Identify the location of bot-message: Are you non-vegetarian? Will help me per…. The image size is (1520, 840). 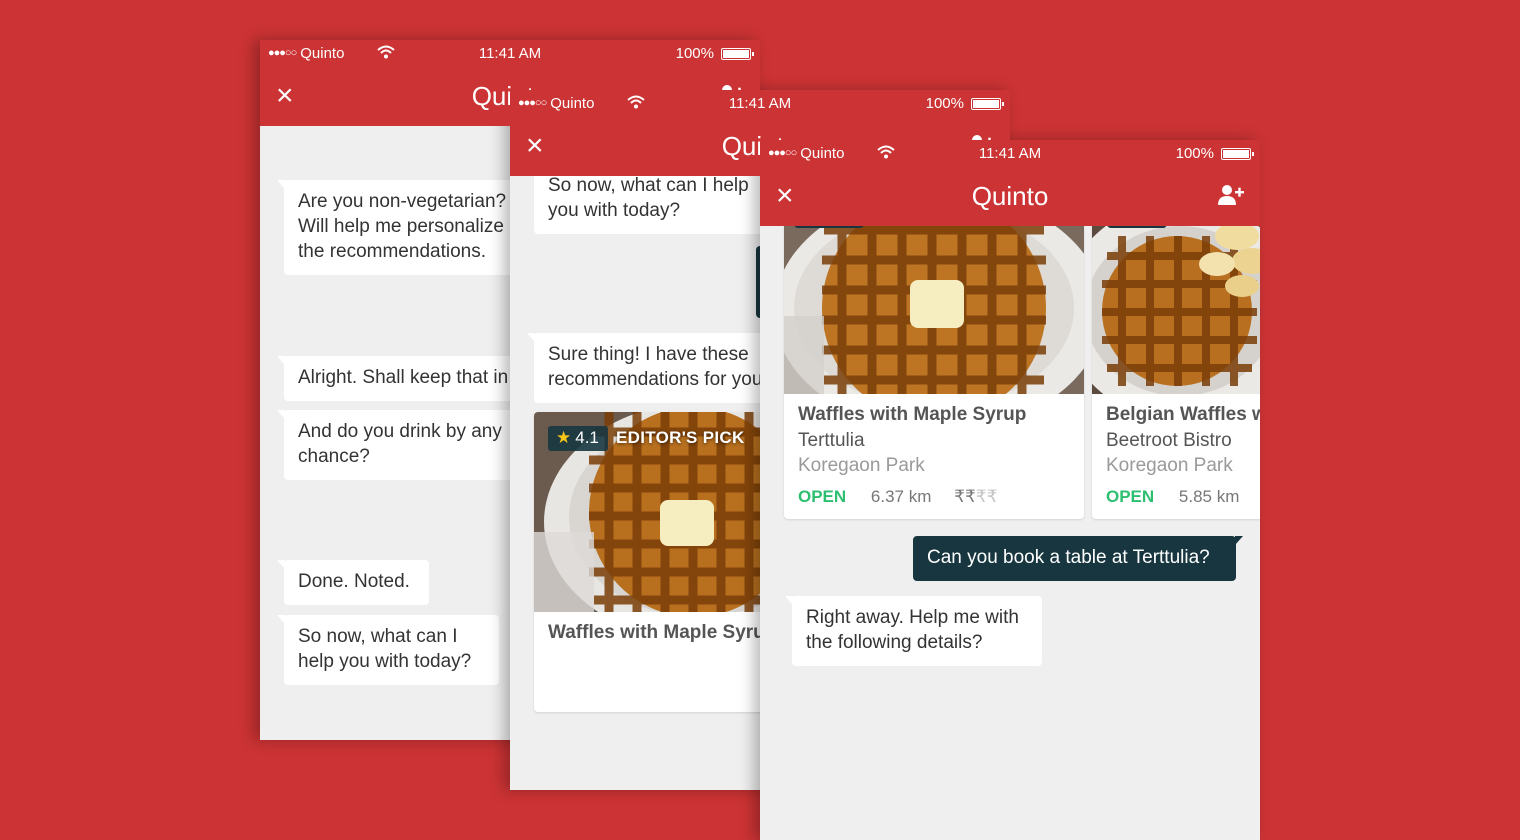
(405, 227).